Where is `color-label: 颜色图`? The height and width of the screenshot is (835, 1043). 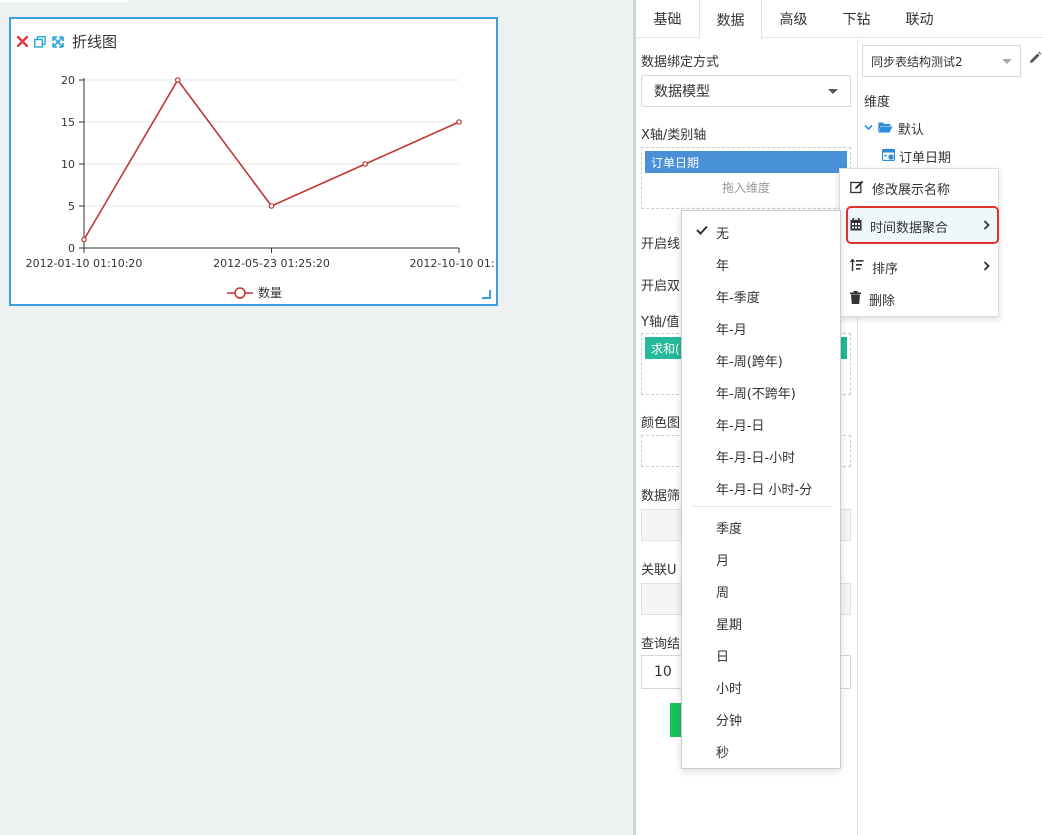 color-label: 颜色图 is located at coordinates (661, 423).